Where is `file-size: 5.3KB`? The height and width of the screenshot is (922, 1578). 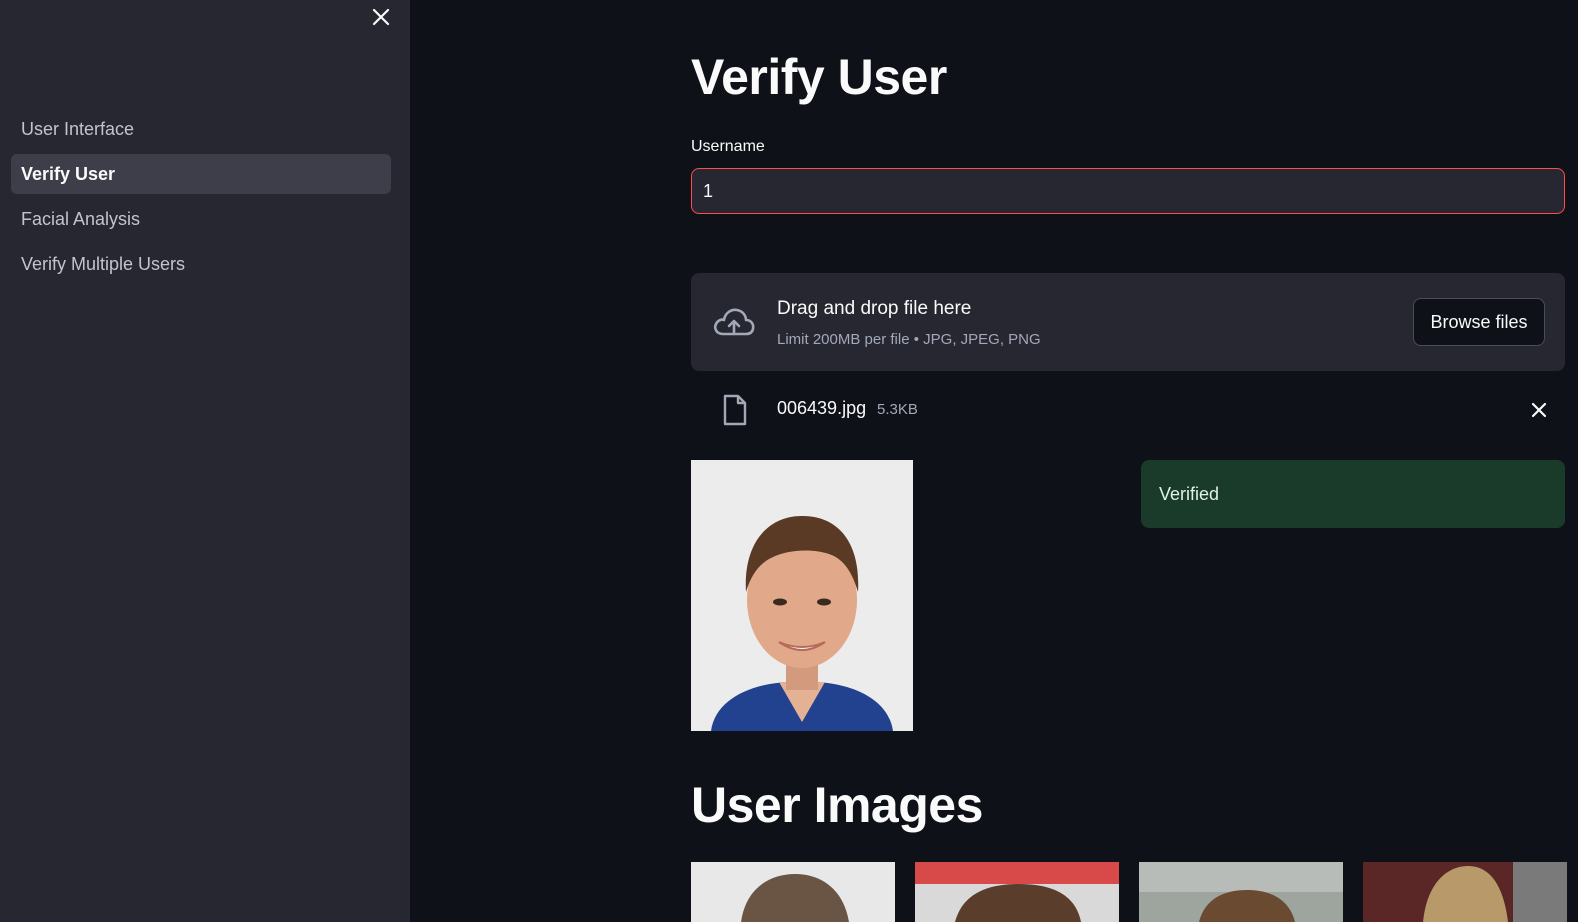
file-size: 5.3KB is located at coordinates (897, 409).